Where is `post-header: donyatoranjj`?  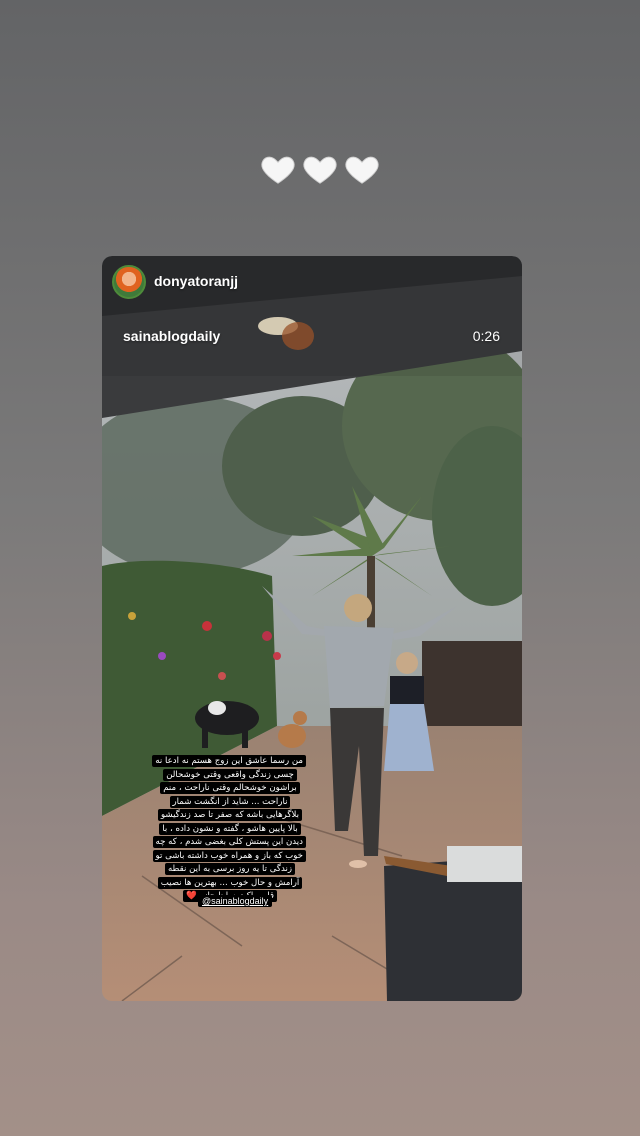
post-header: donyatoranjj is located at coordinates (312, 286).